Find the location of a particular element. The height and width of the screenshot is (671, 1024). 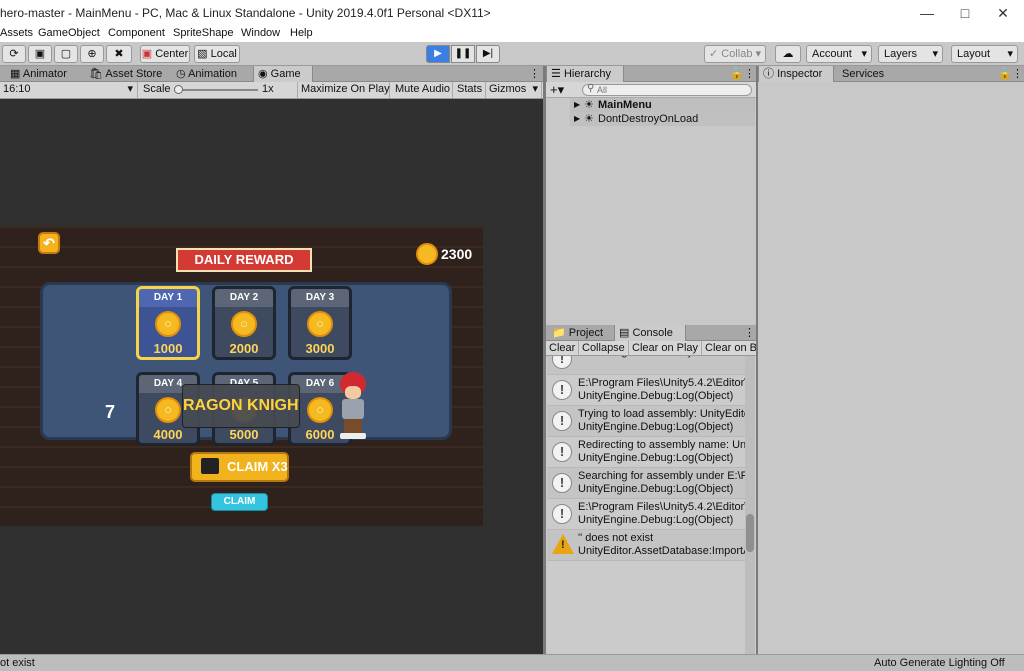

console-clear-on-play-toggle: Clear on Play is located at coordinates (665, 348).